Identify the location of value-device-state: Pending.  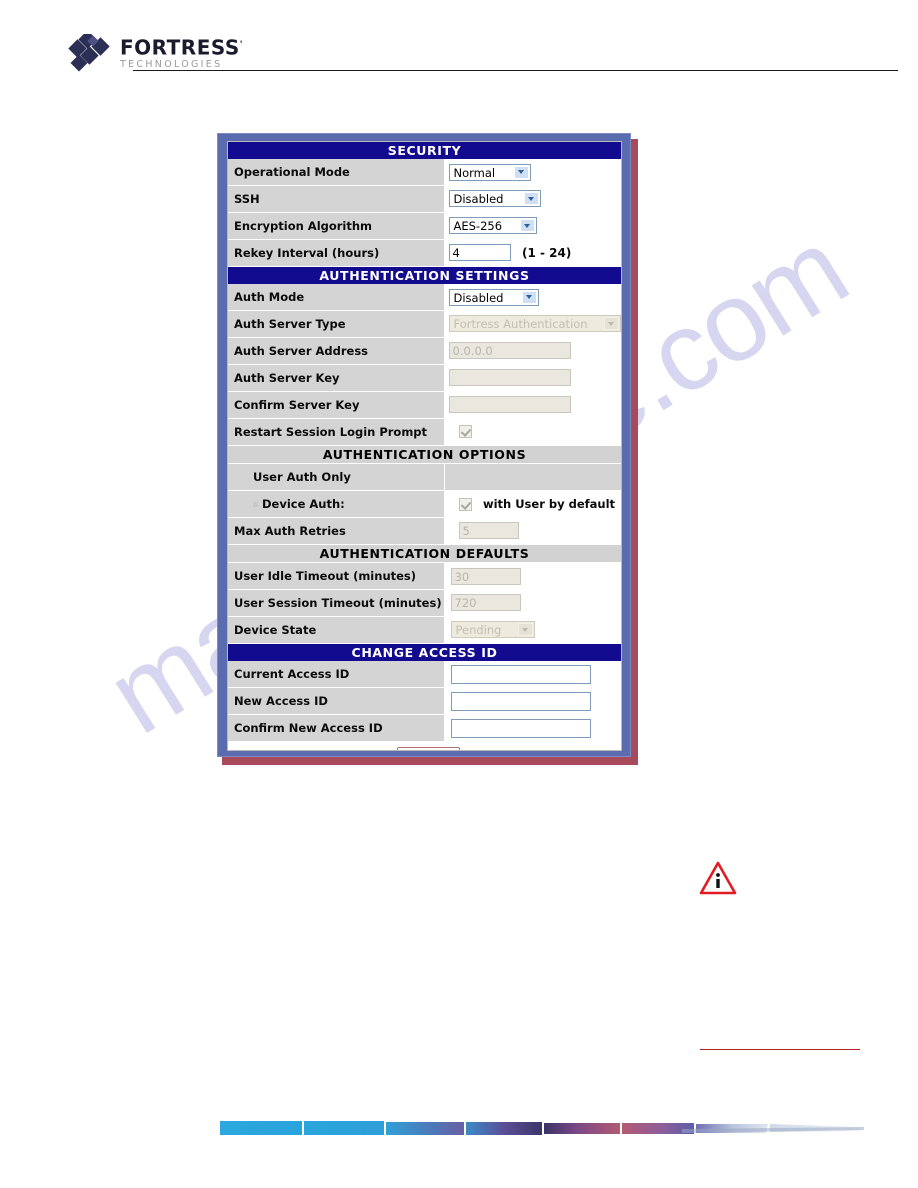
(532, 630).